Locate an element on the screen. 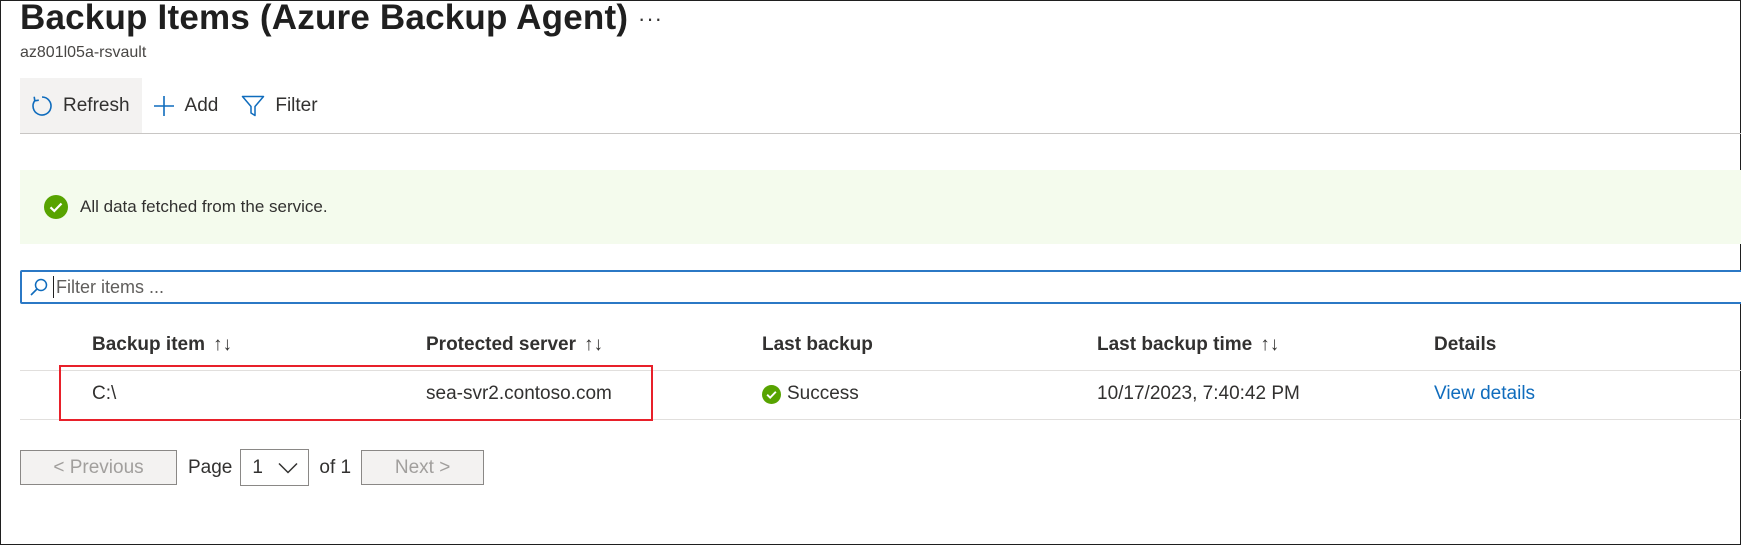 Image resolution: width=1741 pixels, height=545 pixels. status-text: Success is located at coordinates (823, 393).